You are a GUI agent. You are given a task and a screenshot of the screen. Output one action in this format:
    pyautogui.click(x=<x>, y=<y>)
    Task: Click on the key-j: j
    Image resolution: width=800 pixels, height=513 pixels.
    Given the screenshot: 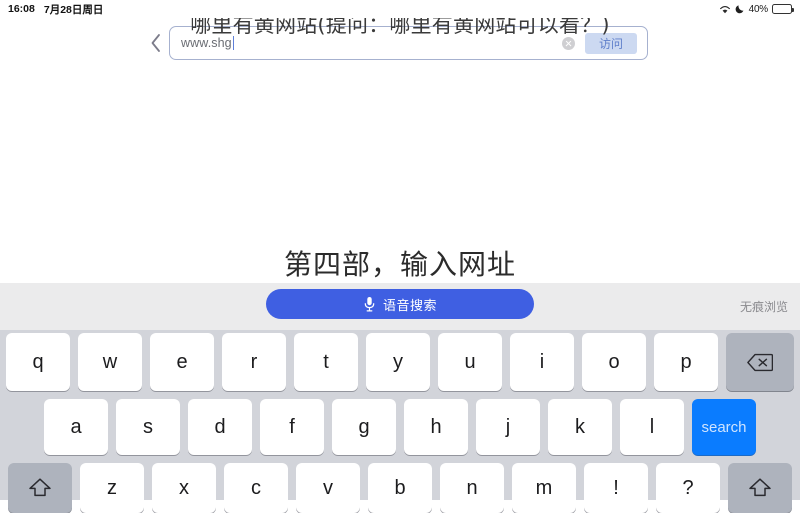 What is the action you would take?
    pyautogui.click(x=508, y=427)
    